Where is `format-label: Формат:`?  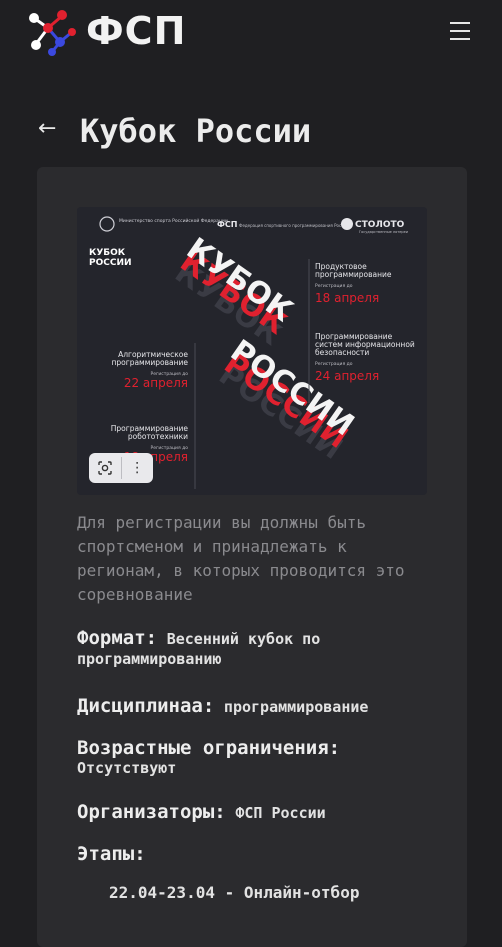
format-label: Формат: is located at coordinates (117, 638).